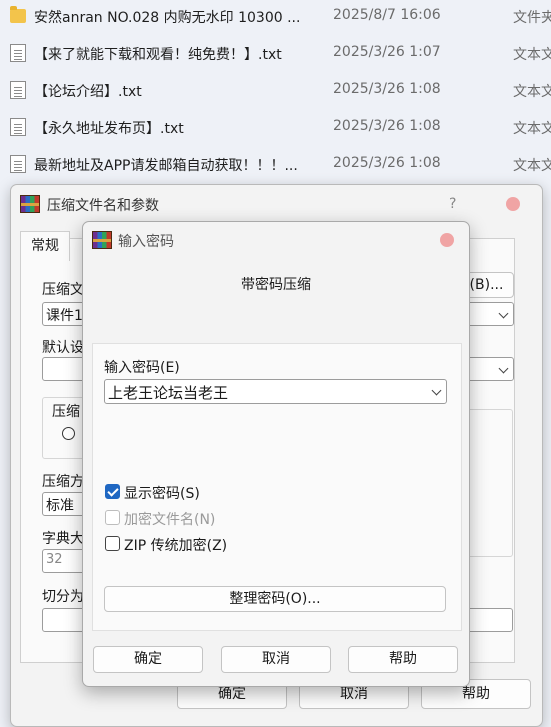 The height and width of the screenshot is (727, 551). What do you see at coordinates (158, 55) in the screenshot?
I see `file-name: 【来了就能下载和观看！纯免费！】.txt` at bounding box center [158, 55].